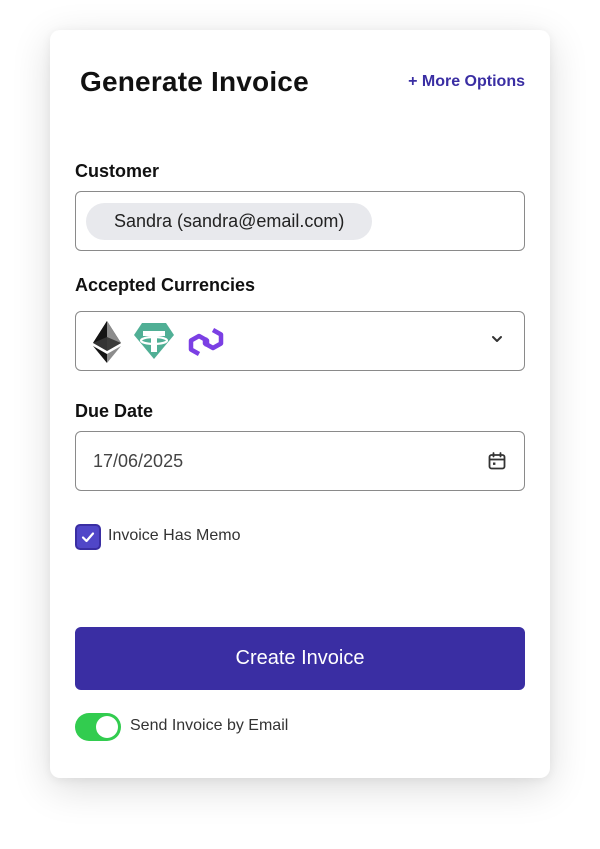  What do you see at coordinates (165, 285) in the screenshot?
I see `currencies-label: Accepted Currencies` at bounding box center [165, 285].